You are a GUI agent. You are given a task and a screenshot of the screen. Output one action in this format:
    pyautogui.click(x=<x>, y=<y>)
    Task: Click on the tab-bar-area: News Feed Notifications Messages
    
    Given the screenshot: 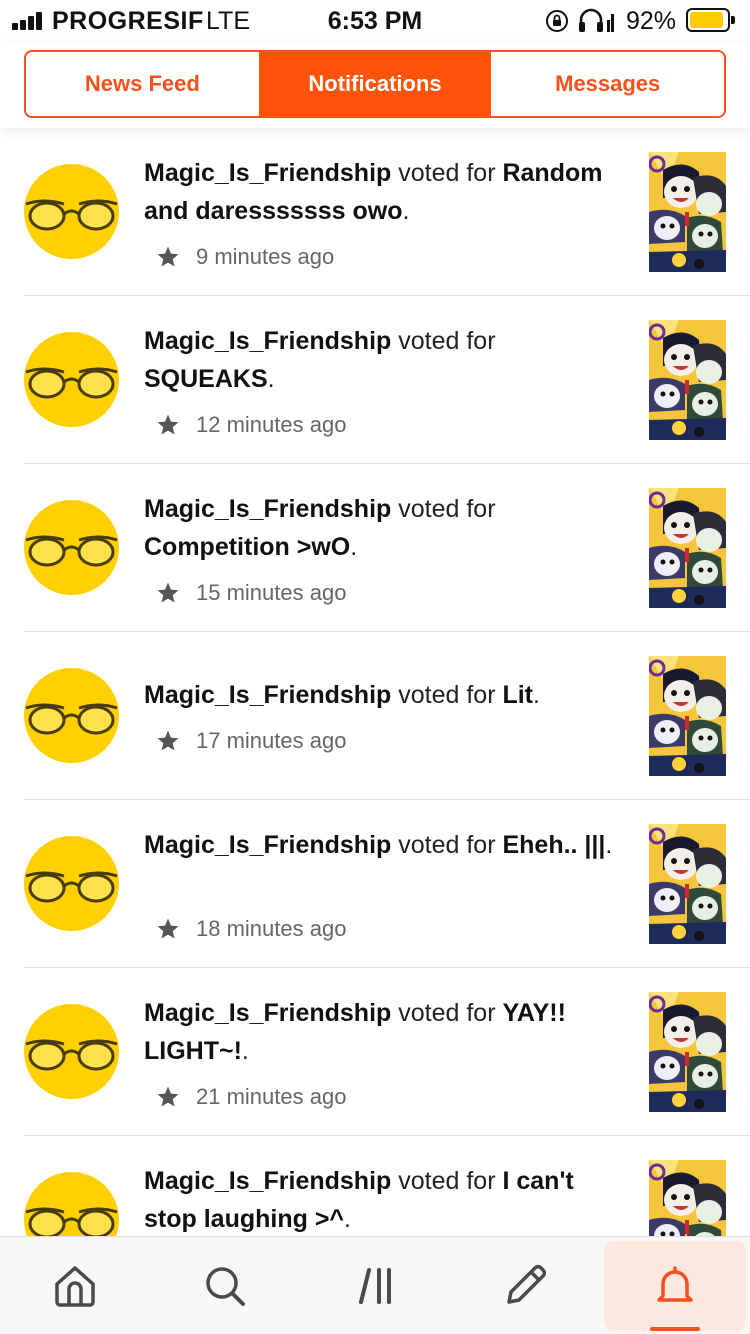 What is the action you would take?
    pyautogui.click(x=375, y=85)
    